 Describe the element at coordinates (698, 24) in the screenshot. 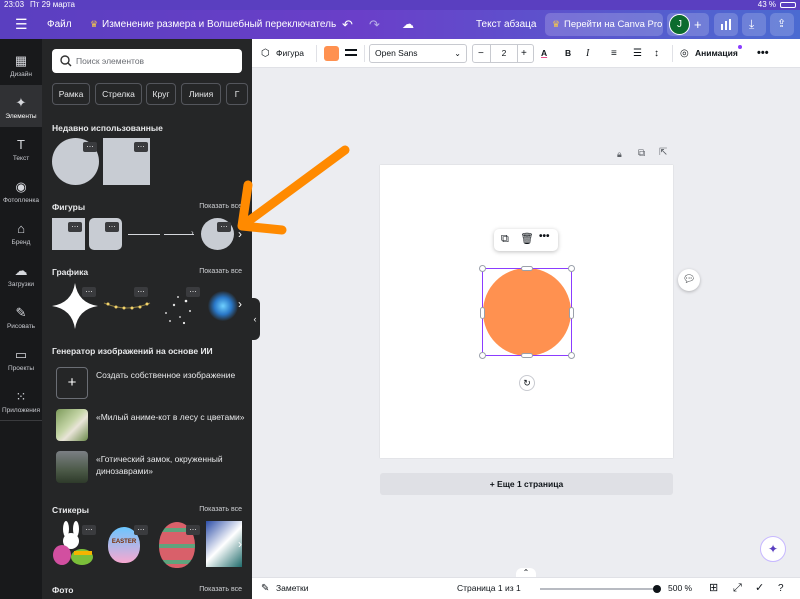

I see `add-collaborator-icon: +` at that location.